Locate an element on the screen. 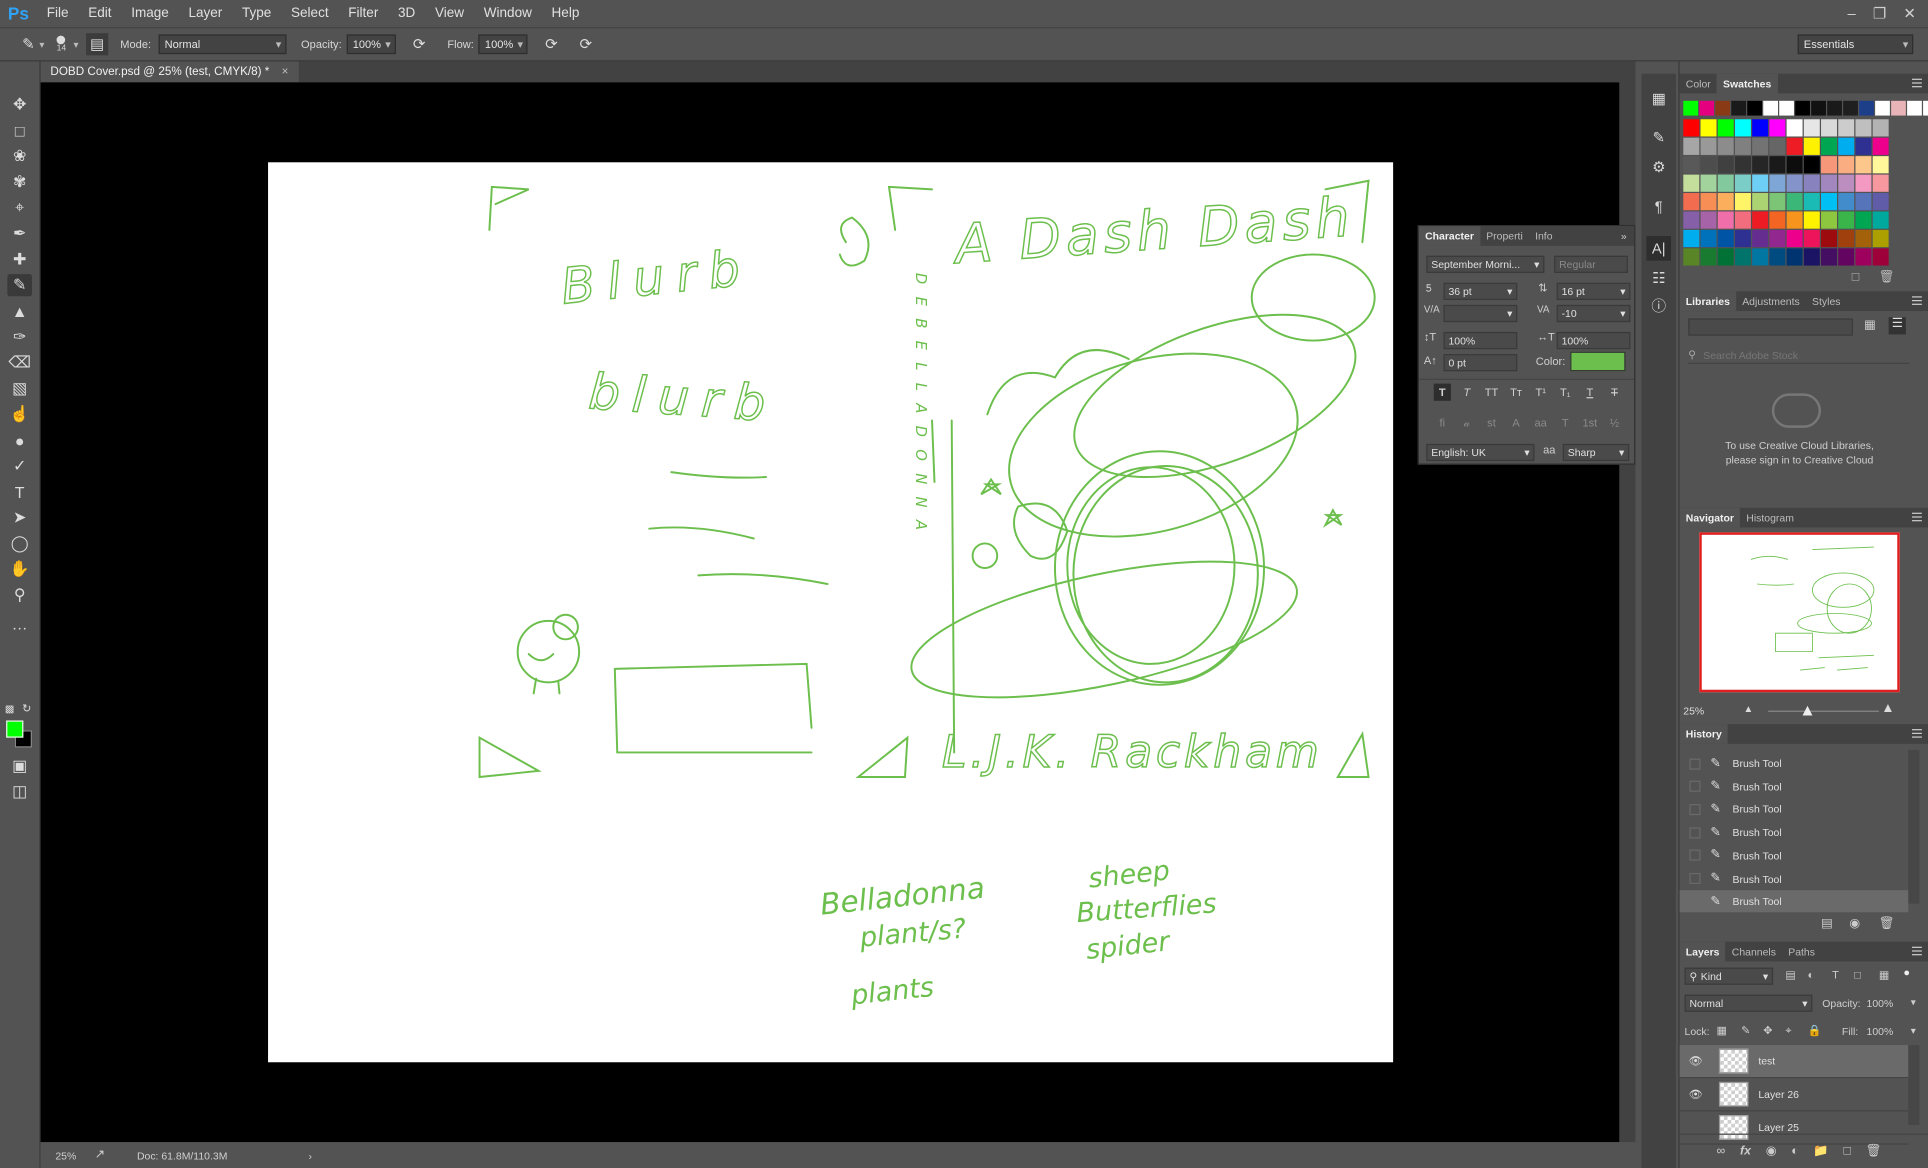  leading-field: 16 pt ▾ is located at coordinates (1593, 291).